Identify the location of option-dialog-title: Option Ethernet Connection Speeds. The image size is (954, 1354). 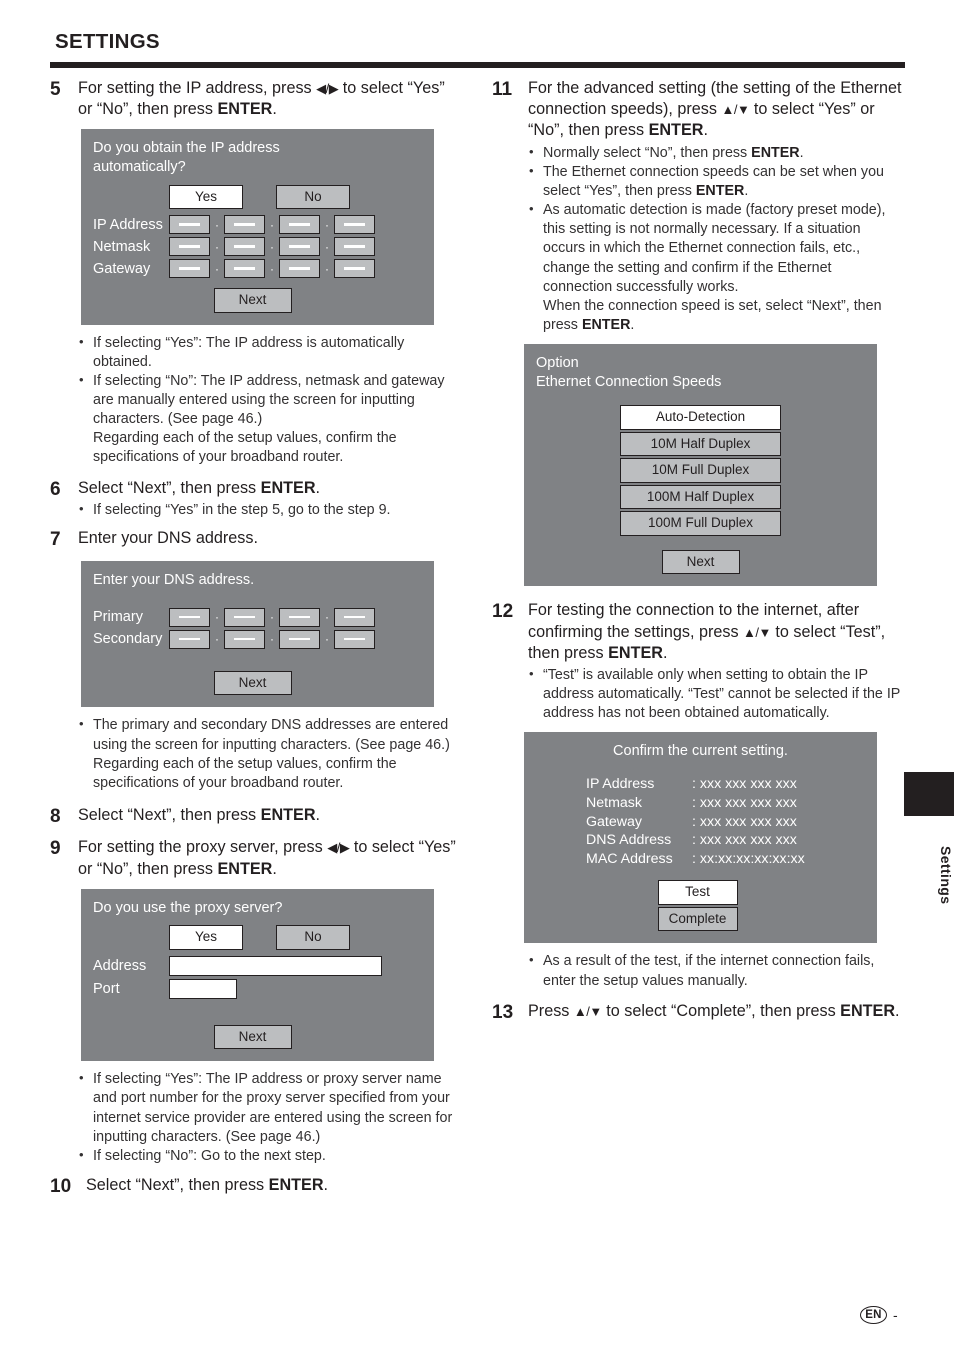
(700, 367).